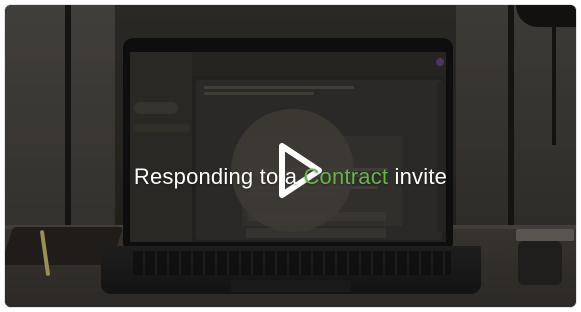  Describe the element at coordinates (187, 176) in the screenshot. I see `caption-text-1: Respondin` at that location.